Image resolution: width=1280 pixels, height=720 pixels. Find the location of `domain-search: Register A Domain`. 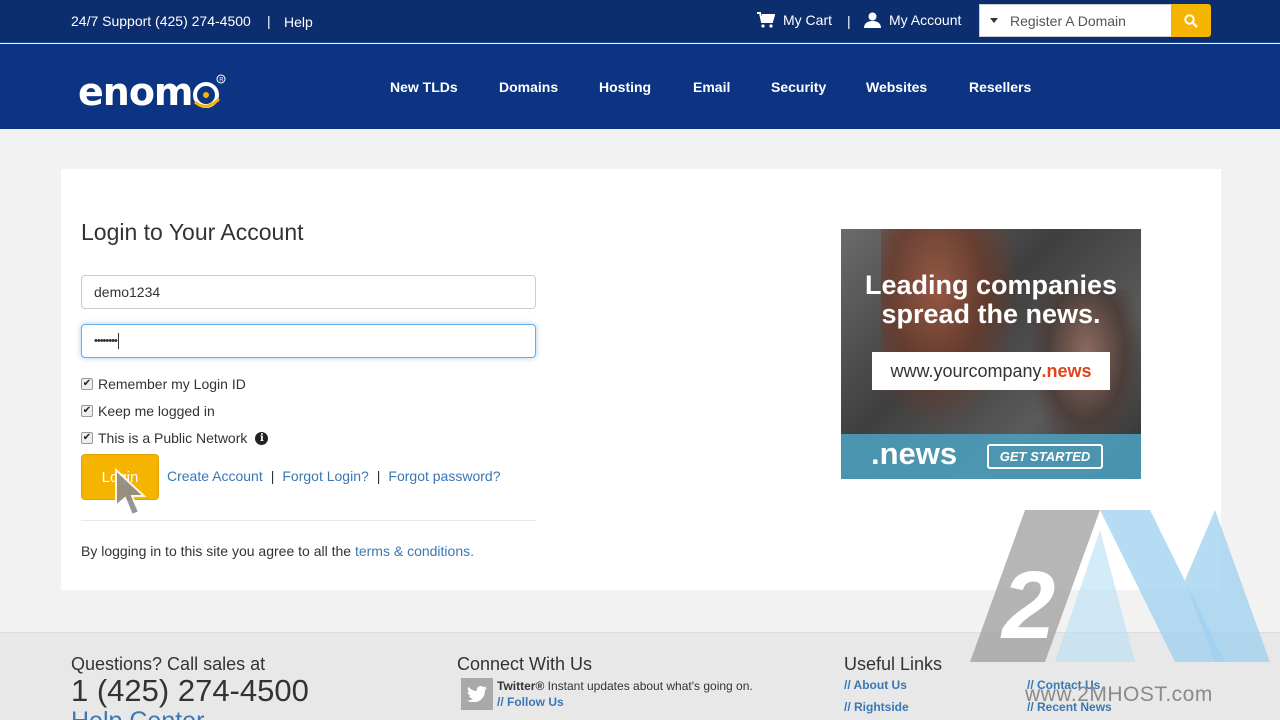

domain-search: Register A Domain is located at coordinates (1095, 20).